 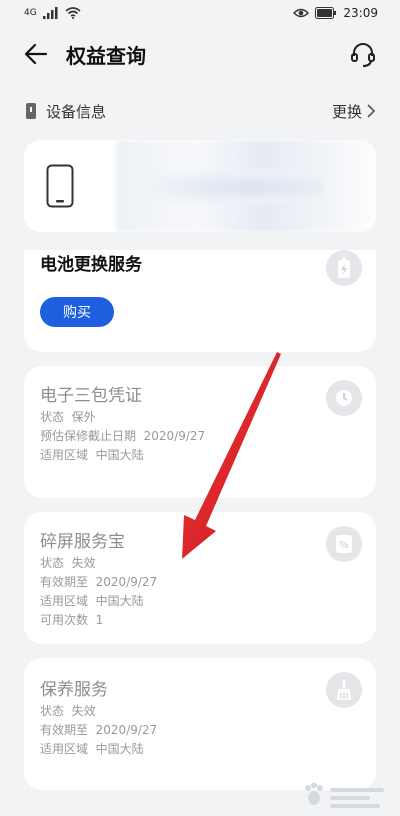 I want to click on card-details: 状态 失效 有效期至 2020/9/27 适用区域 中国大陆 可用次数 1, so click(x=98, y=592).